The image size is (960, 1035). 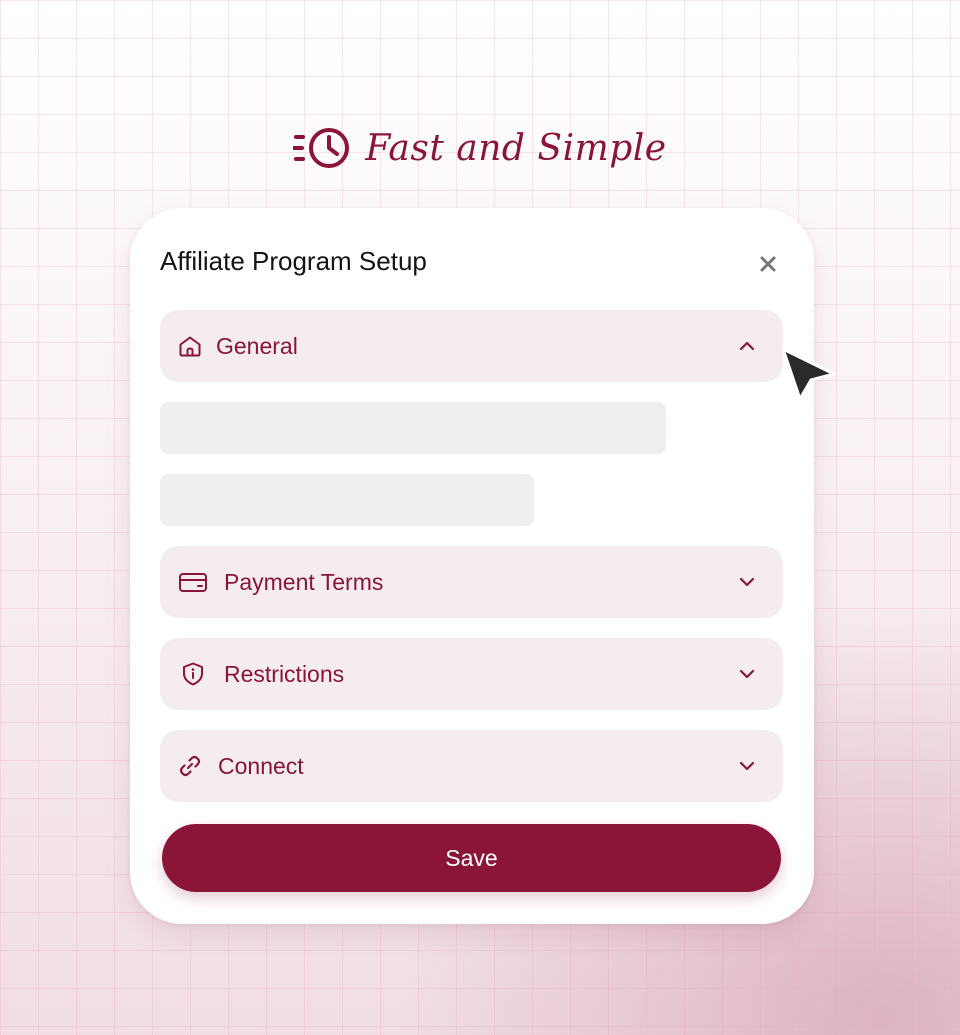 I want to click on close-button, so click(x=768, y=264).